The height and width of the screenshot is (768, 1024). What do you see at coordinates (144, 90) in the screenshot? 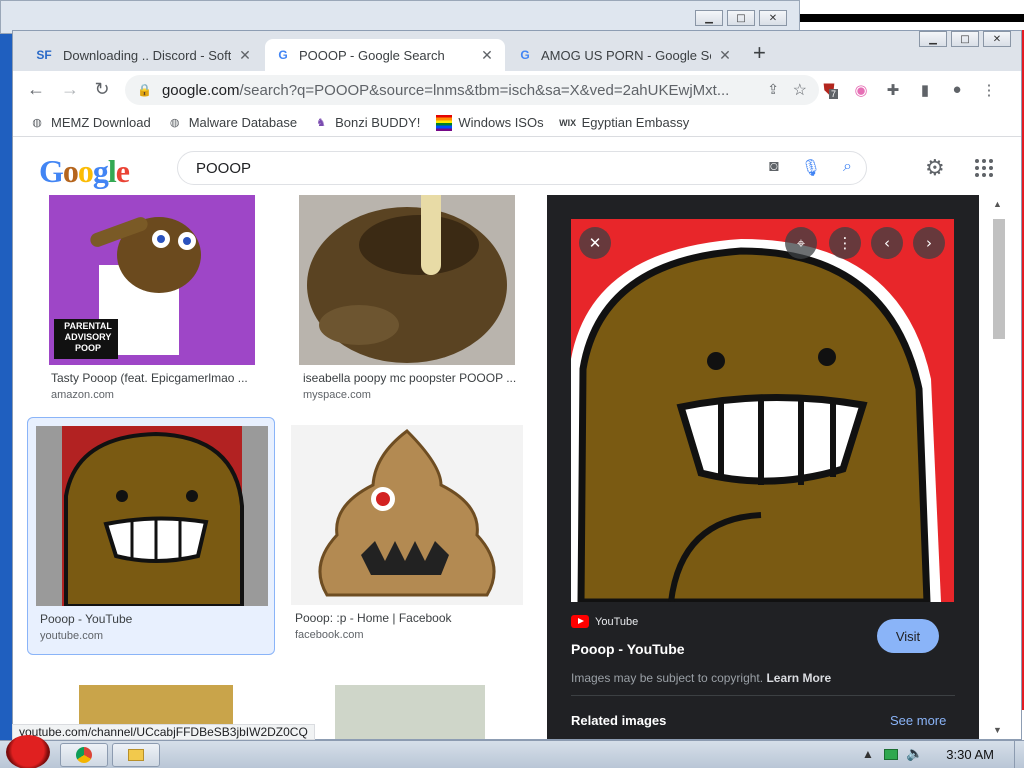
I see `lock-icon: 🔒` at bounding box center [144, 90].